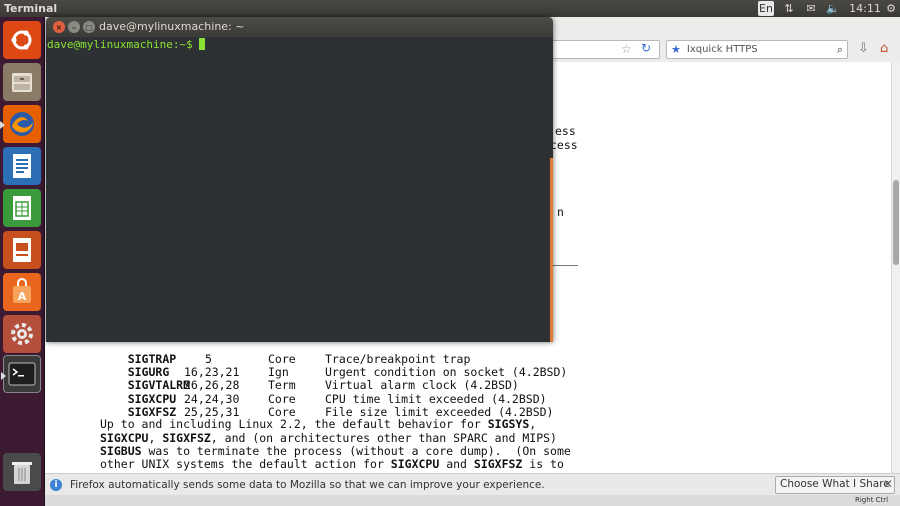  What do you see at coordinates (508, 424) in the screenshot?
I see `signal-name: SIGSYS` at bounding box center [508, 424].